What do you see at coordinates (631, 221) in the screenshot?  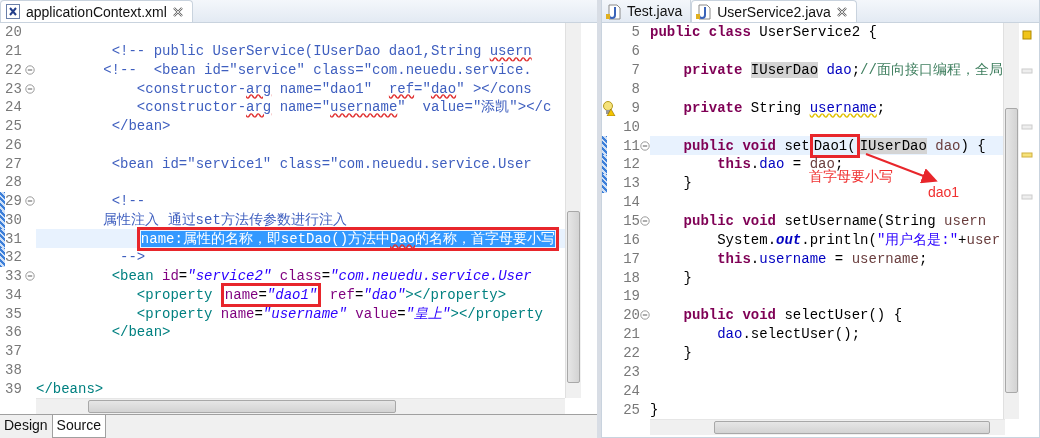 I see `line-number: 15` at bounding box center [631, 221].